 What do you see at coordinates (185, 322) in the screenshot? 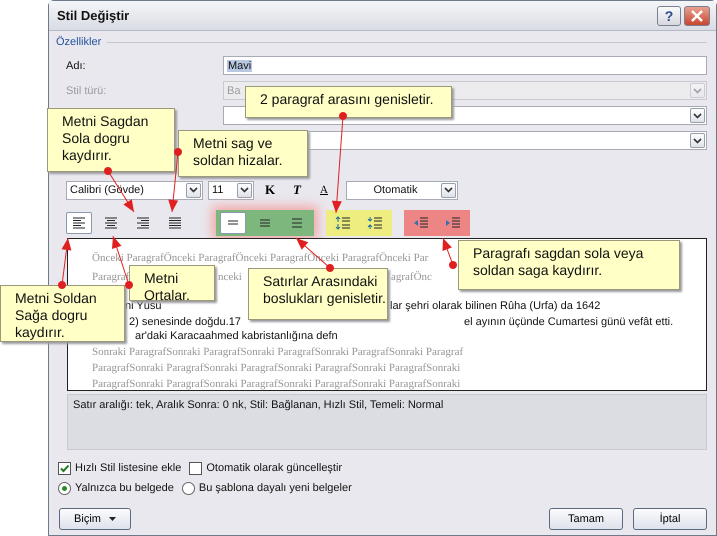
I see `preview-text: 2) senesinde doğdu.17` at bounding box center [185, 322].